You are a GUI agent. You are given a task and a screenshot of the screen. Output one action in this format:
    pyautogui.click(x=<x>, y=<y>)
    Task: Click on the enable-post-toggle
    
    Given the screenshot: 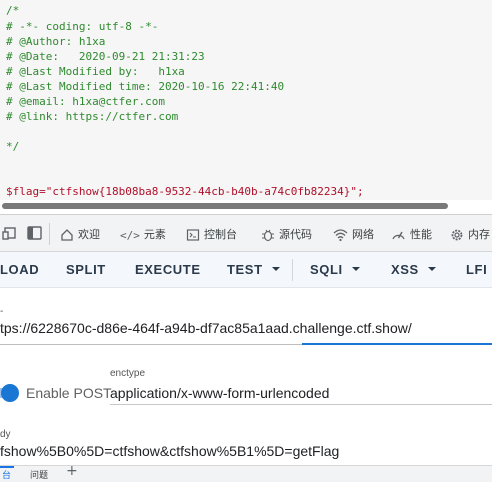 What is the action you would take?
    pyautogui.click(x=11, y=393)
    